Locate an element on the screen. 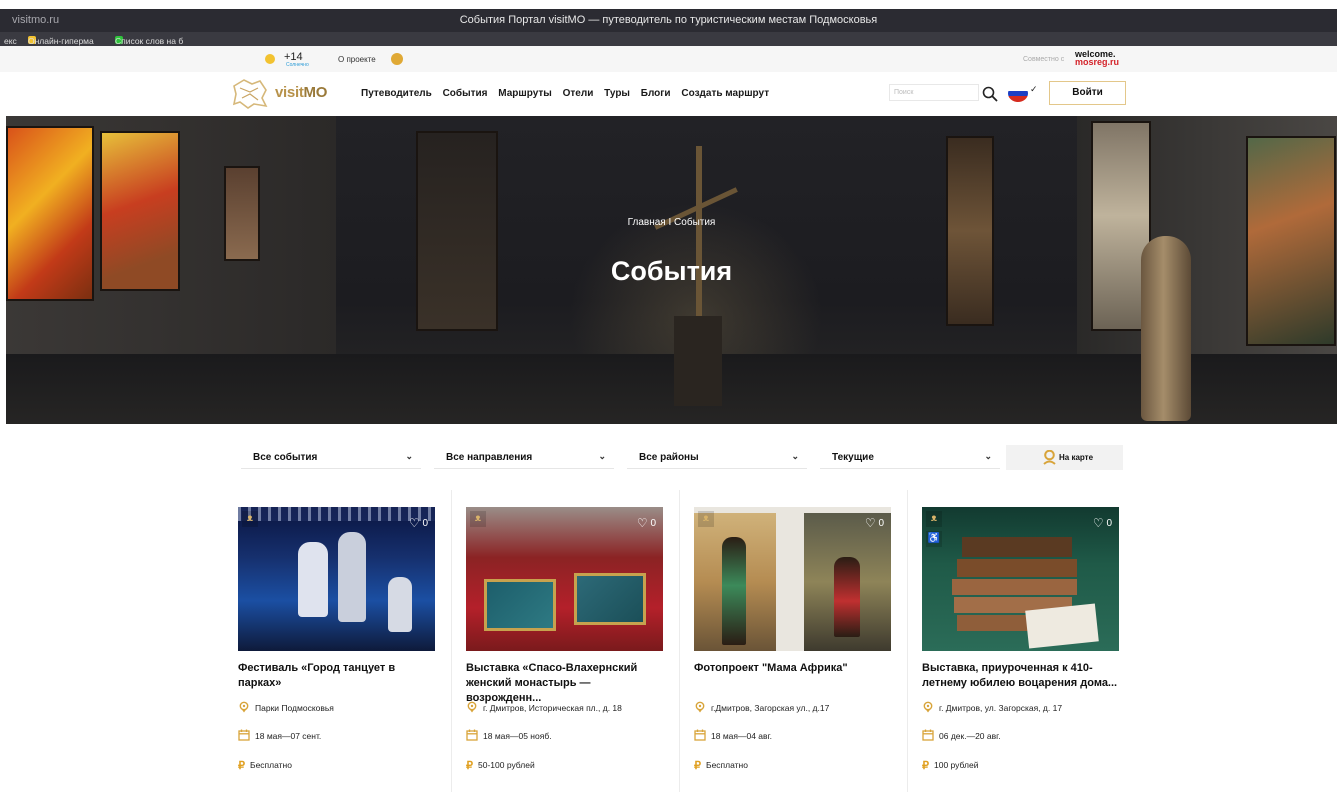 This screenshot has width=1337, height=792. page-title: События is located at coordinates (671, 271).